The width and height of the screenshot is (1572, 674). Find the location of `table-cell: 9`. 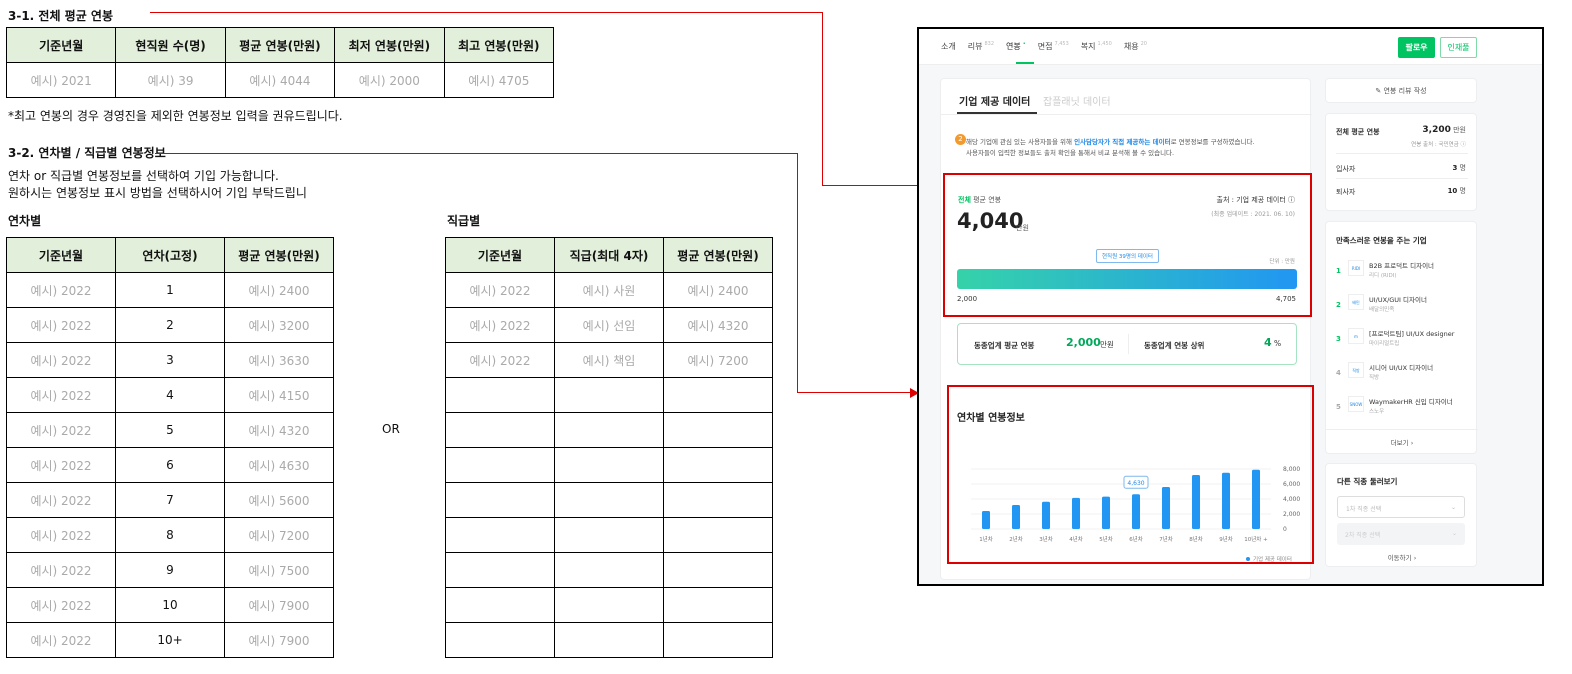

table-cell: 9 is located at coordinates (170, 570).